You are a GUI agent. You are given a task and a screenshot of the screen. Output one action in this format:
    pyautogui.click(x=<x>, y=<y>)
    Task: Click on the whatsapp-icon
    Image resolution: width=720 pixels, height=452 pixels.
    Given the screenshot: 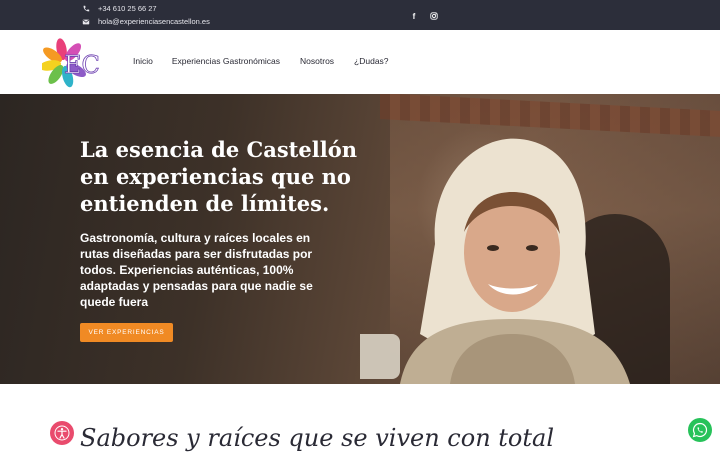 What is the action you would take?
    pyautogui.click(x=700, y=430)
    